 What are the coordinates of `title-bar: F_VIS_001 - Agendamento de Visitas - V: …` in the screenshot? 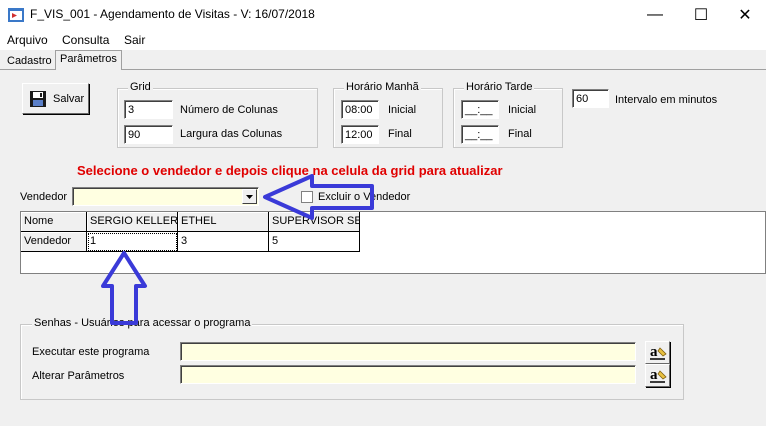 It's located at (383, 15).